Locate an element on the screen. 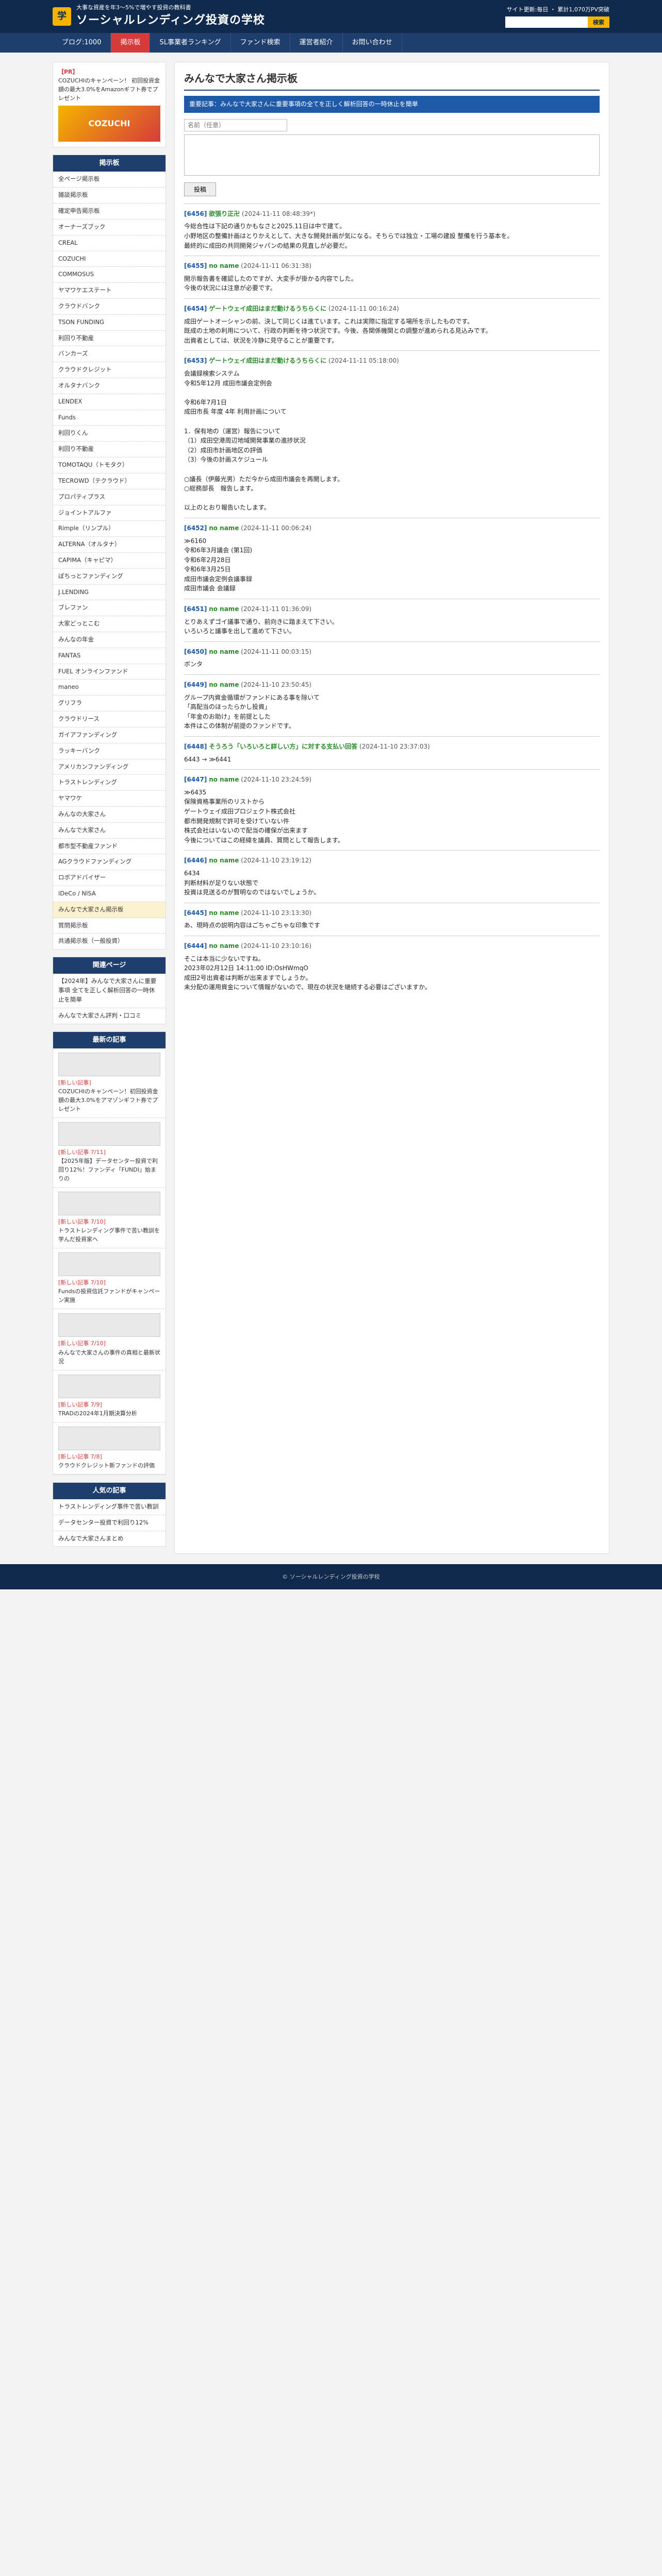 This screenshot has height=2576, width=662. board-menu-item: ガイアファンディング is located at coordinates (109, 735).